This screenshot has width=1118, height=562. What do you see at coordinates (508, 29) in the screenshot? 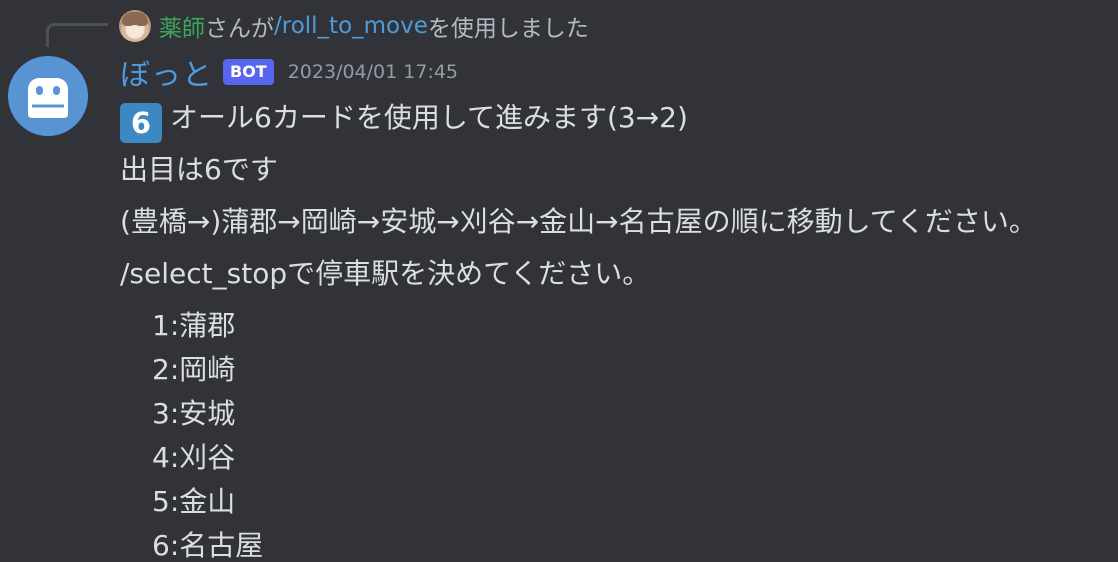
I see `reply-used-suffix: を使用しました` at bounding box center [508, 29].